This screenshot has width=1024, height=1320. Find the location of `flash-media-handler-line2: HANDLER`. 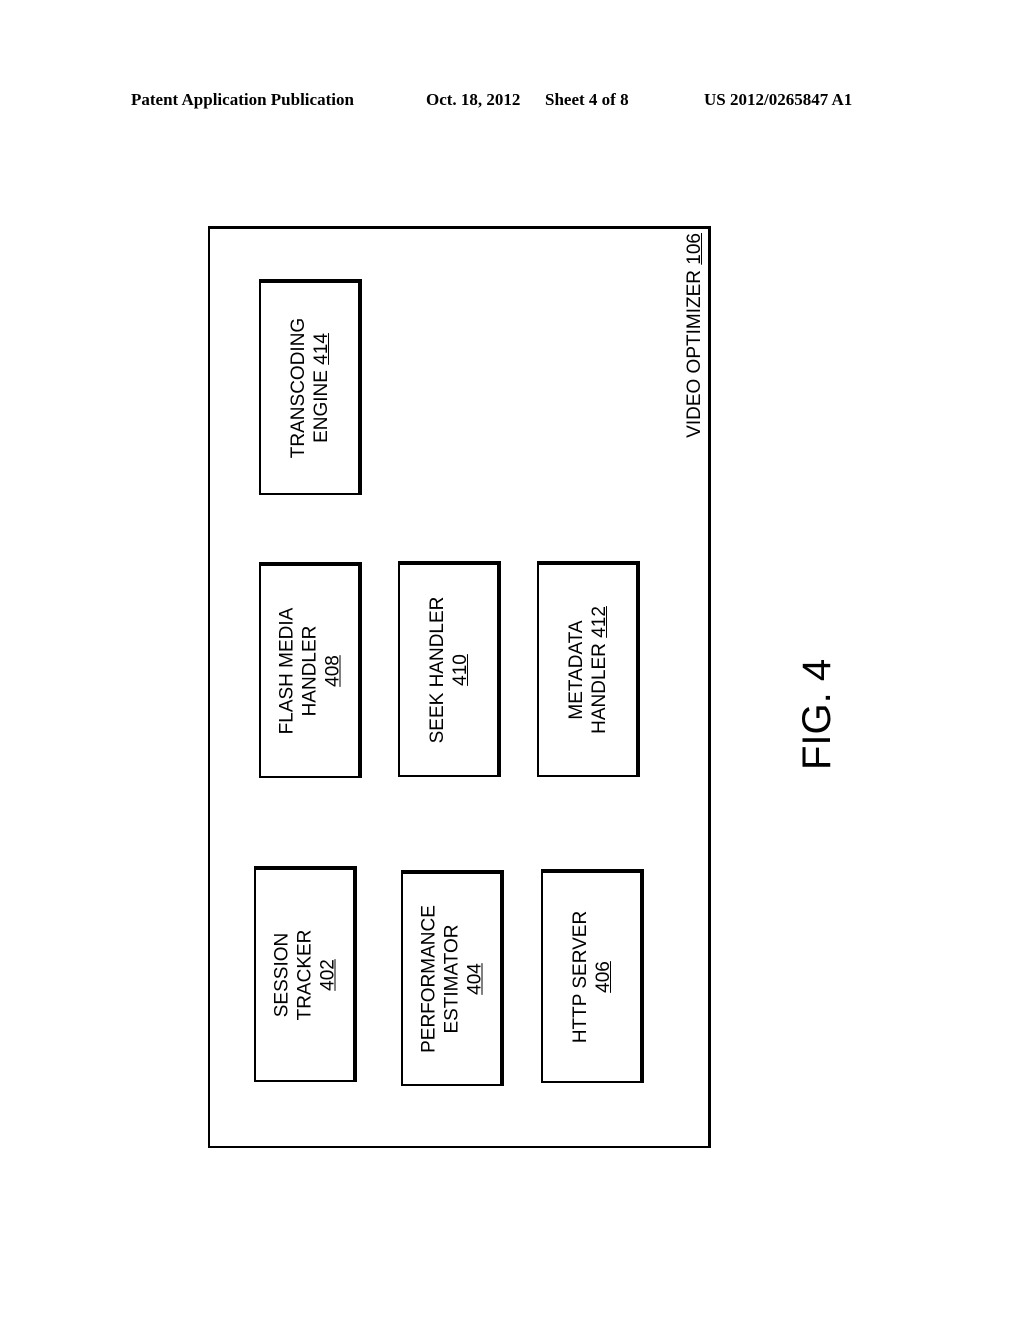

flash-media-handler-line2: HANDLER is located at coordinates (309, 671).